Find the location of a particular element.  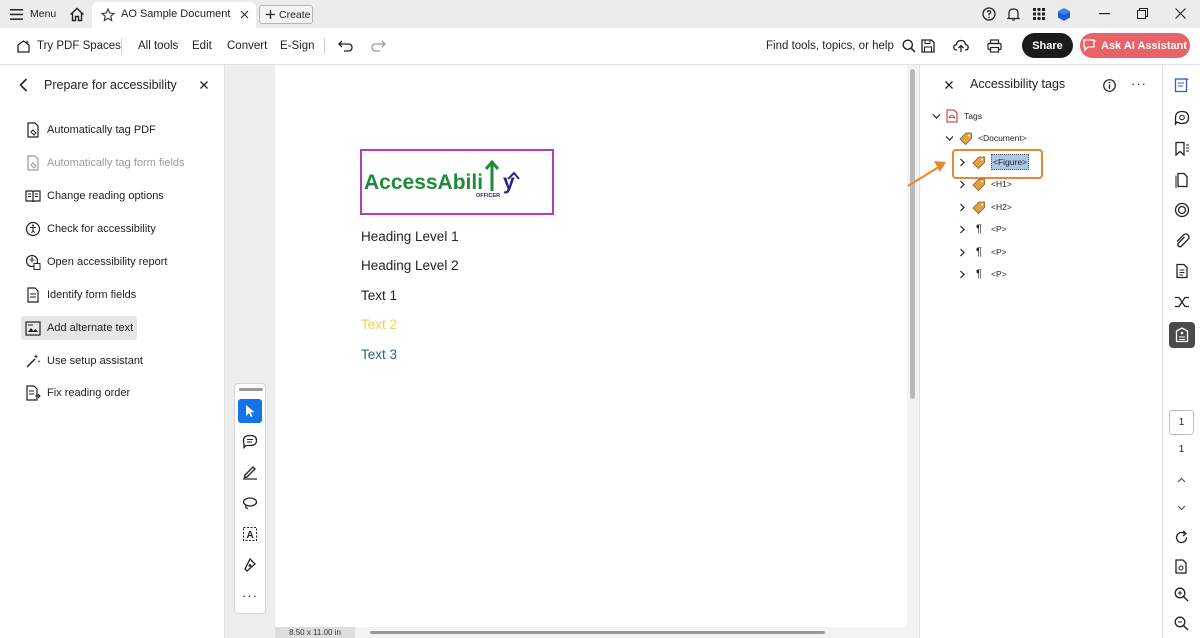

tool-check-for-accessibility: Check for accessibility is located at coordinates (88, 229).